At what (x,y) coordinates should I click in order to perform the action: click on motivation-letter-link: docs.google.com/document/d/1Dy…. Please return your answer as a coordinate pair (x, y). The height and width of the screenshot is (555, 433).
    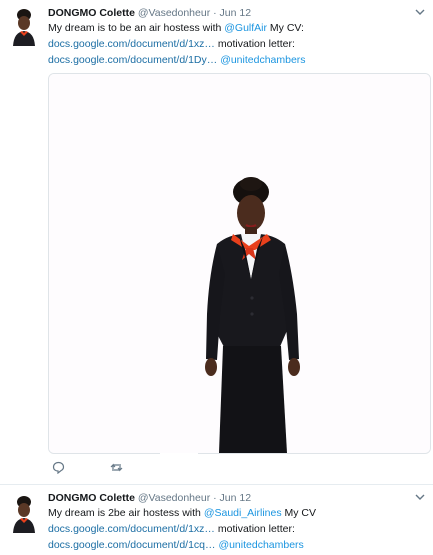
    Looking at the image, I should click on (132, 60).